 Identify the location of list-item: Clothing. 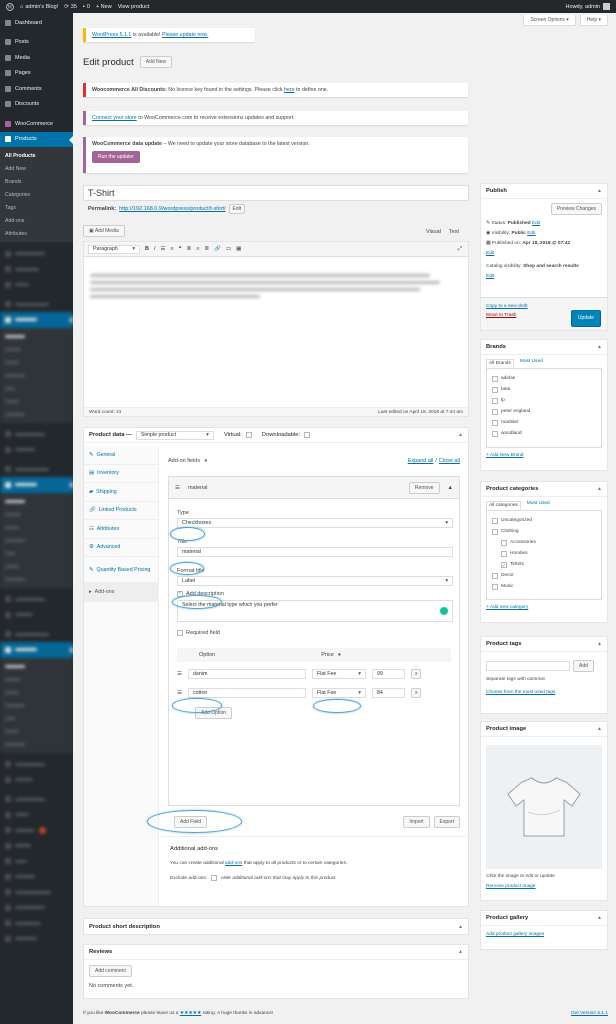
(544, 531).